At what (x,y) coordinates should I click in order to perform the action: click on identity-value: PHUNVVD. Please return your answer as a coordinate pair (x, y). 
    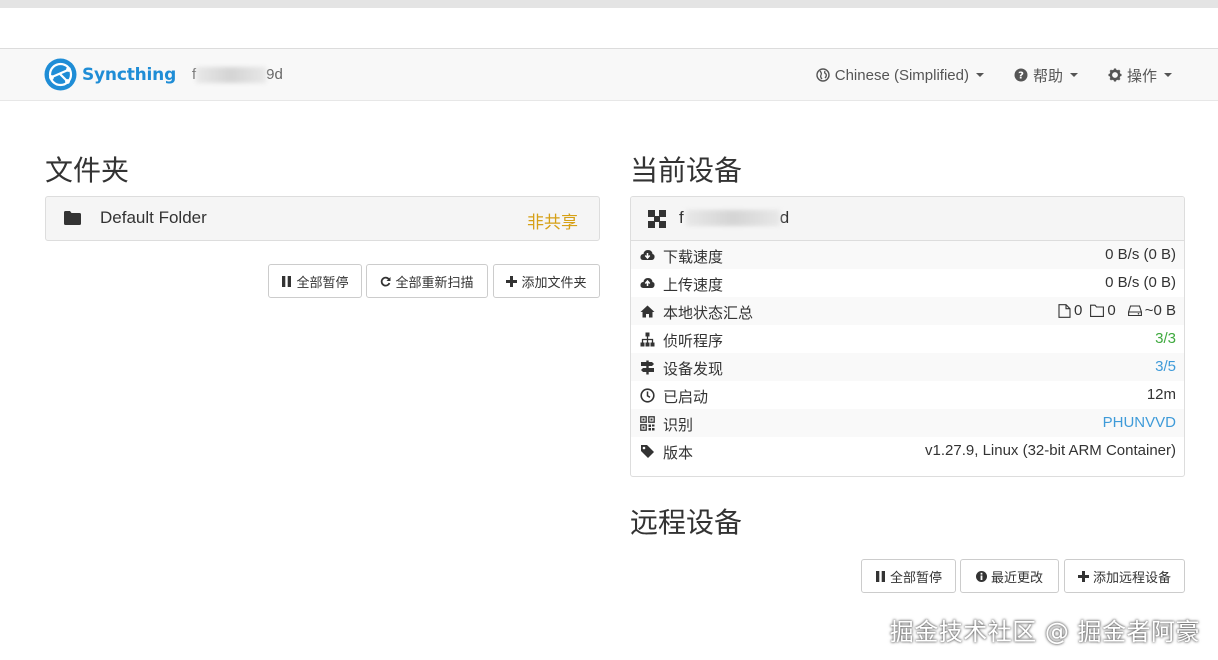
    Looking at the image, I should click on (1139, 422).